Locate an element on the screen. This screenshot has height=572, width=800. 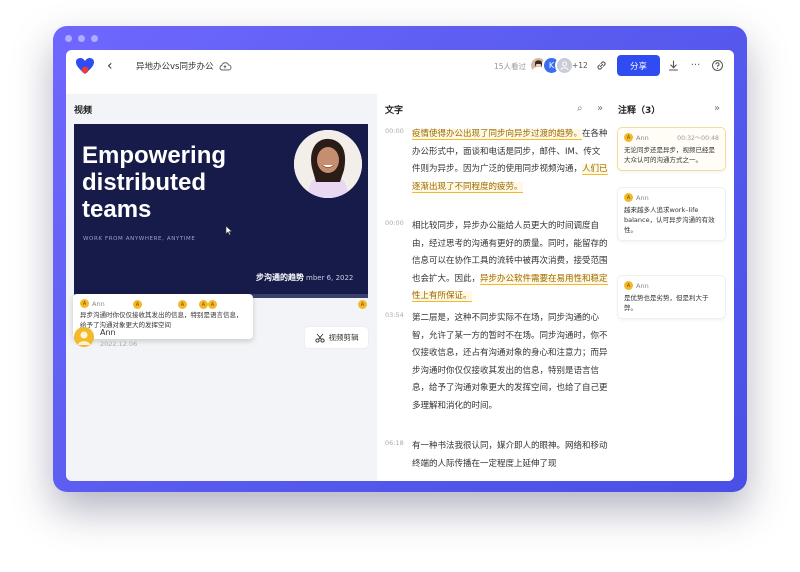
video-headline: Empowering distributed teams is located at coordinates (154, 182).